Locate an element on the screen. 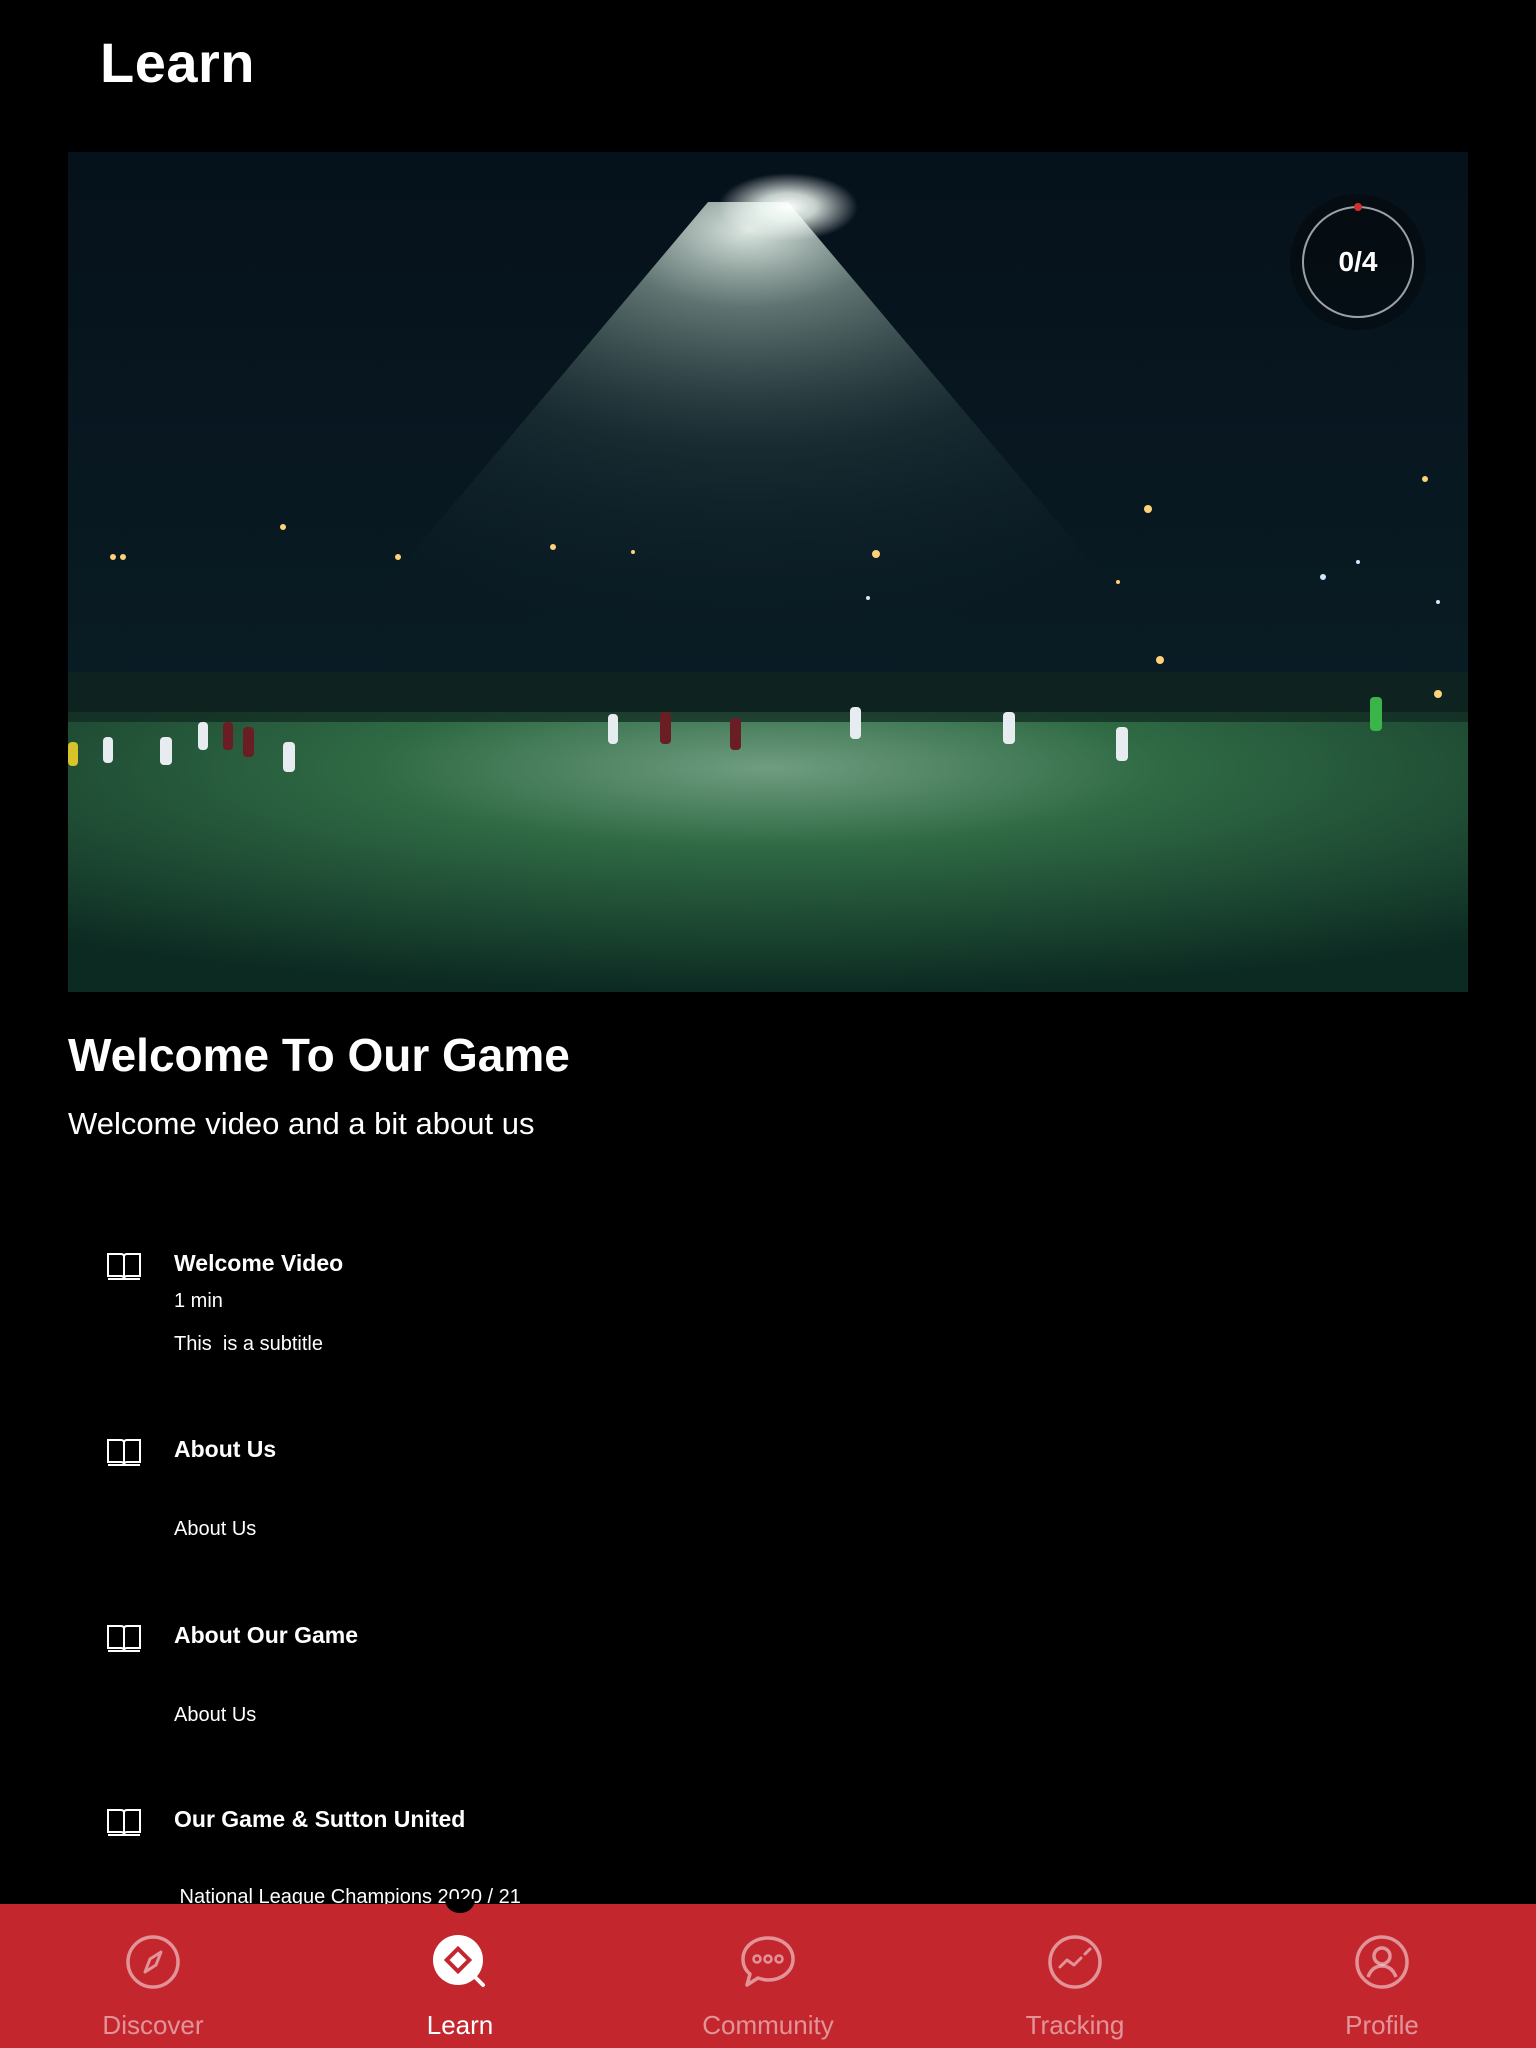  chat-bubble-icon is located at coordinates (768, 1961).